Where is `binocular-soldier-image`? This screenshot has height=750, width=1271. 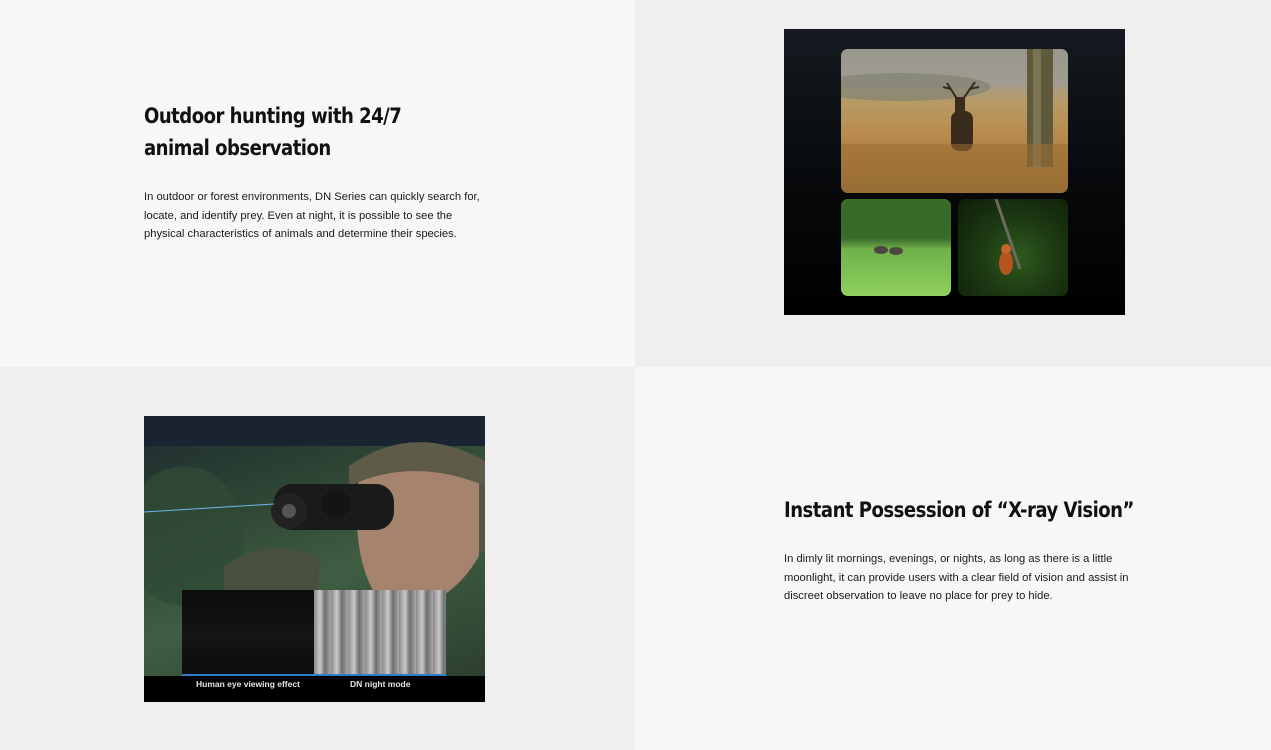 binocular-soldier-image is located at coordinates (314, 559).